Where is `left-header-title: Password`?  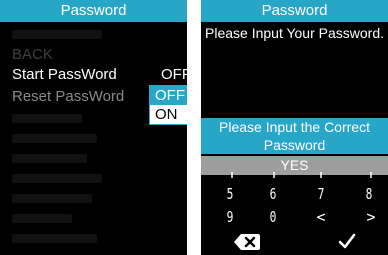 left-header-title: Password is located at coordinates (93, 11).